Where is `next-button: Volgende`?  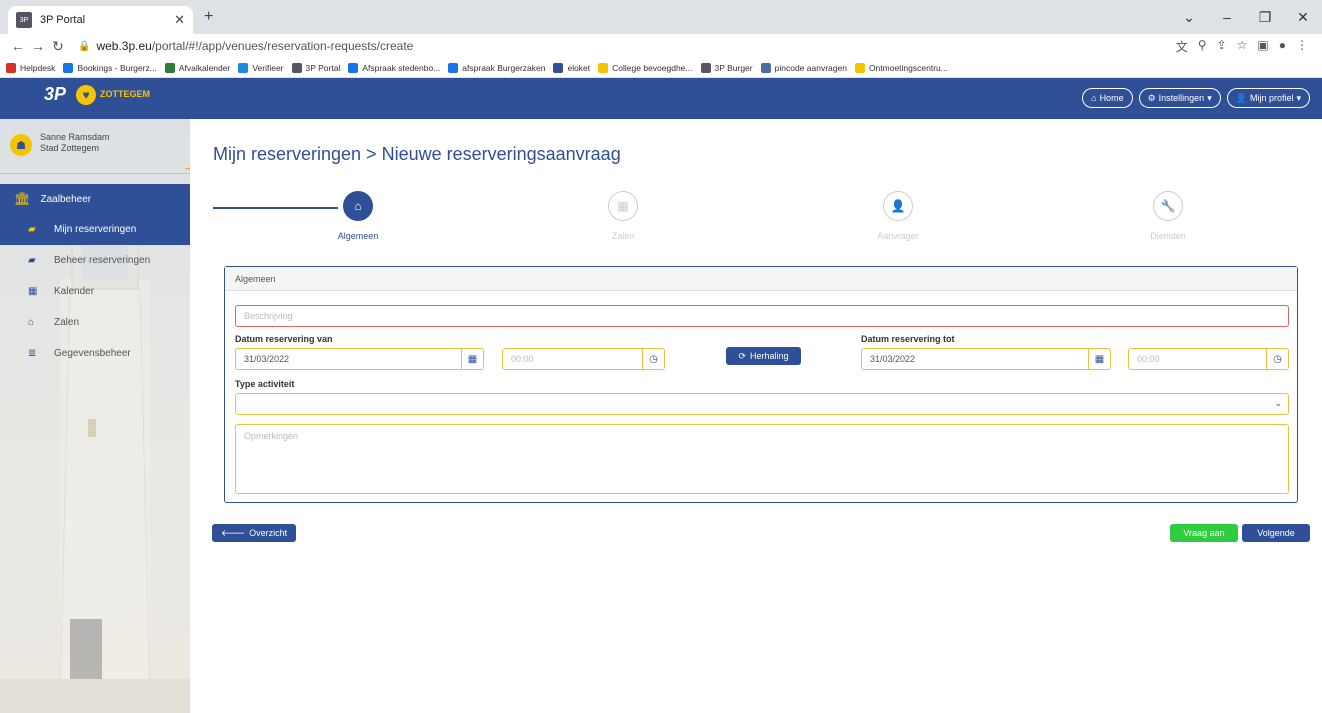 next-button: Volgende is located at coordinates (1276, 533).